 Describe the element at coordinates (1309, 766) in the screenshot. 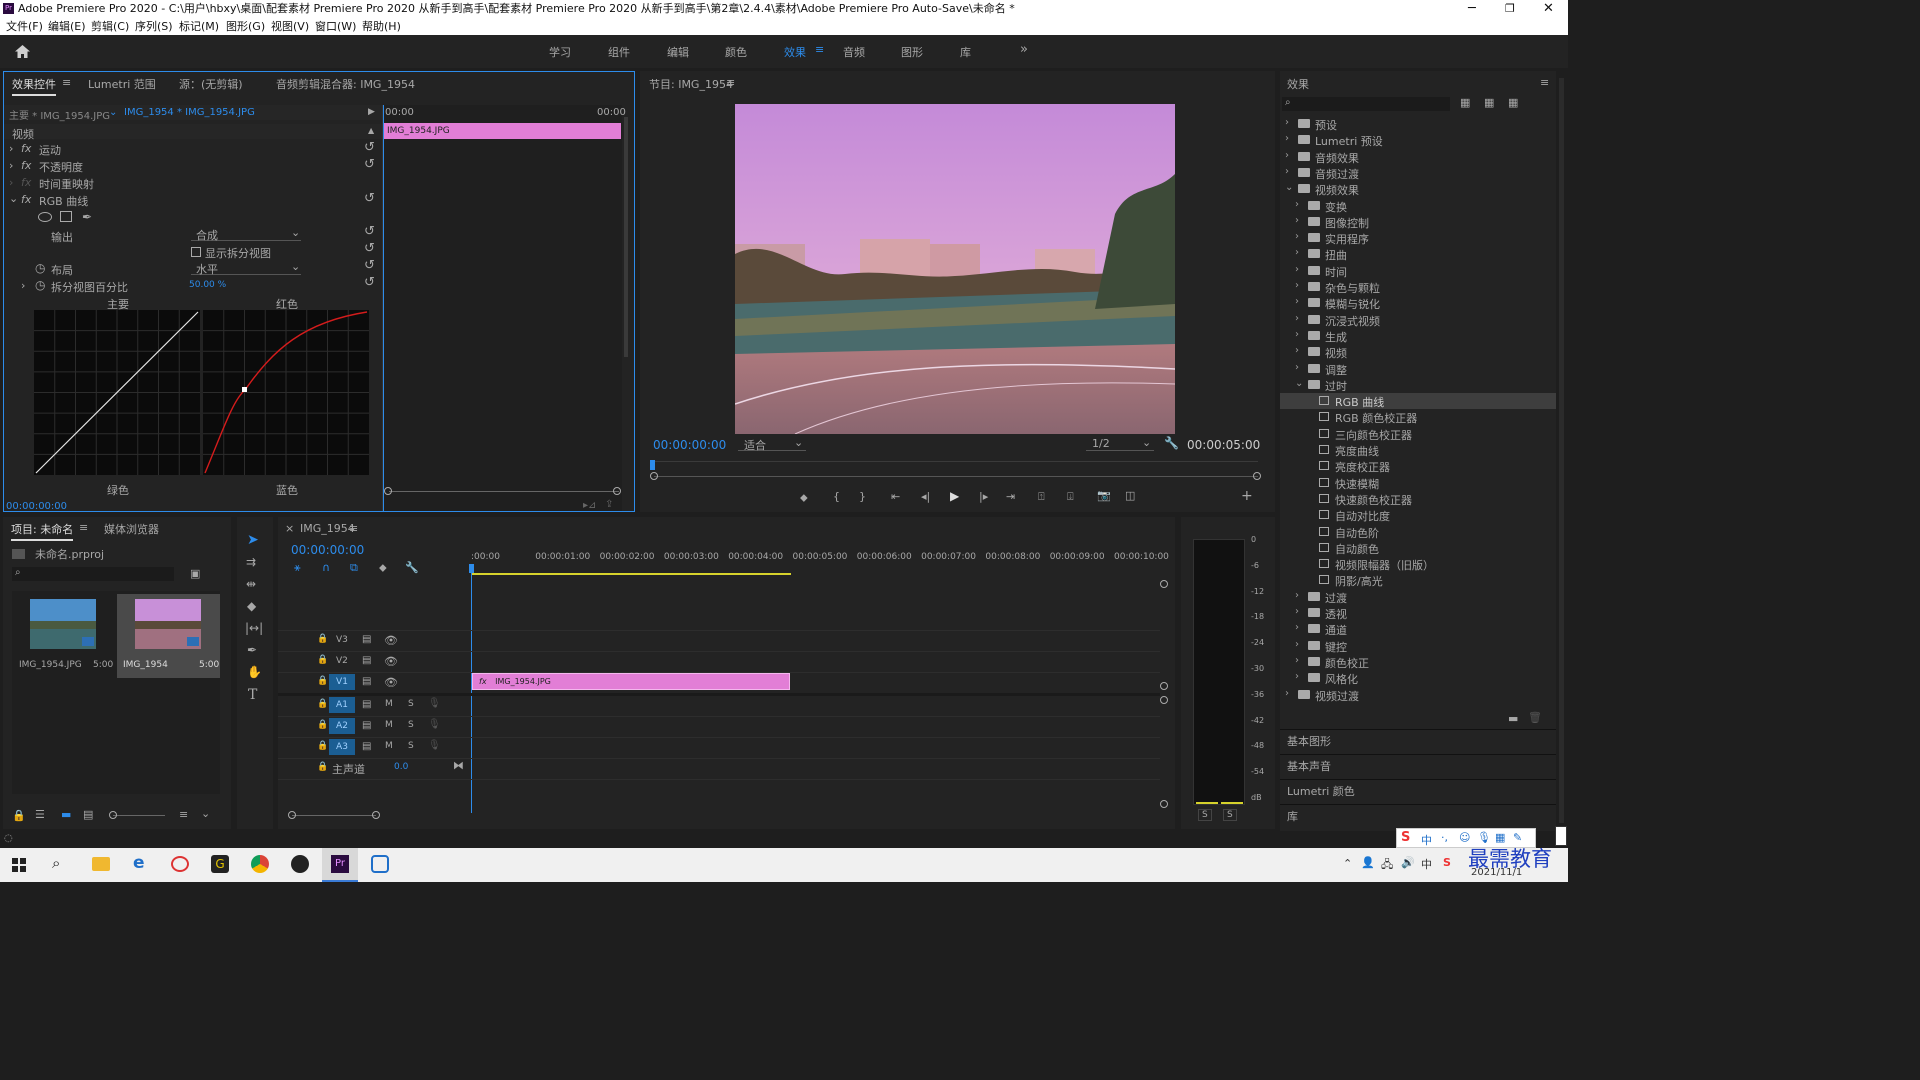

I see `panel-essential-sound: 基本声音` at that location.